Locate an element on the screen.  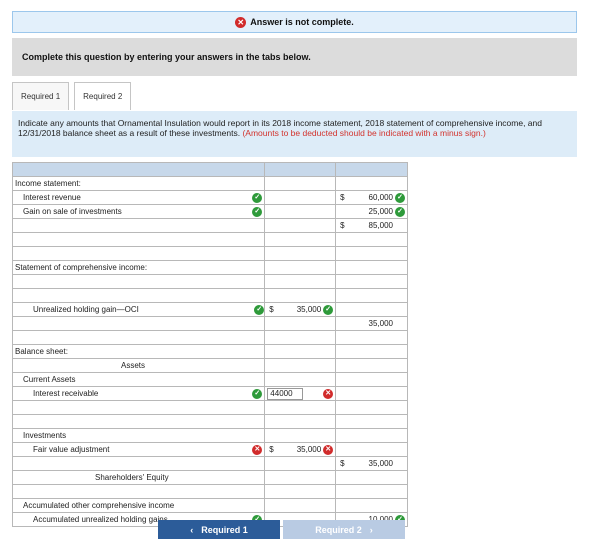
table-row: Accumulated other comprehensive income is located at coordinates (209, 505).